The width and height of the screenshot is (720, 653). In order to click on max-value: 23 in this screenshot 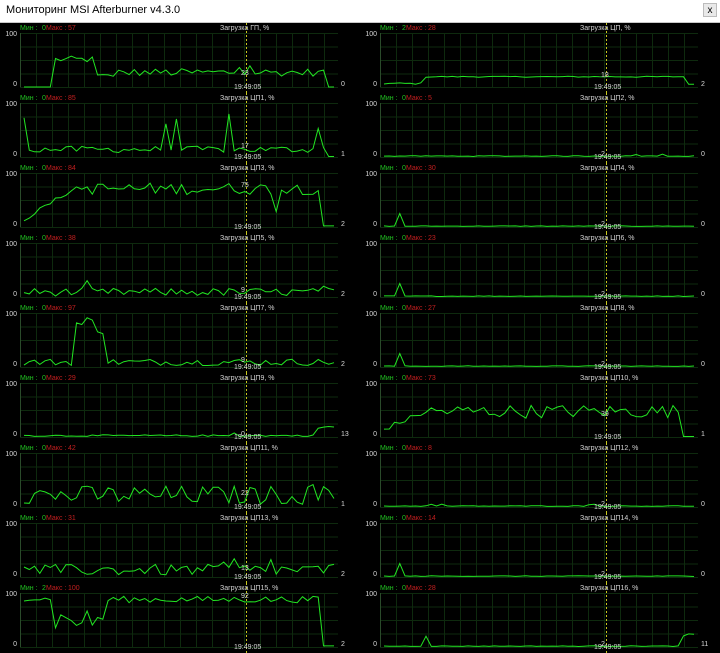, I will do `click(432, 238)`.